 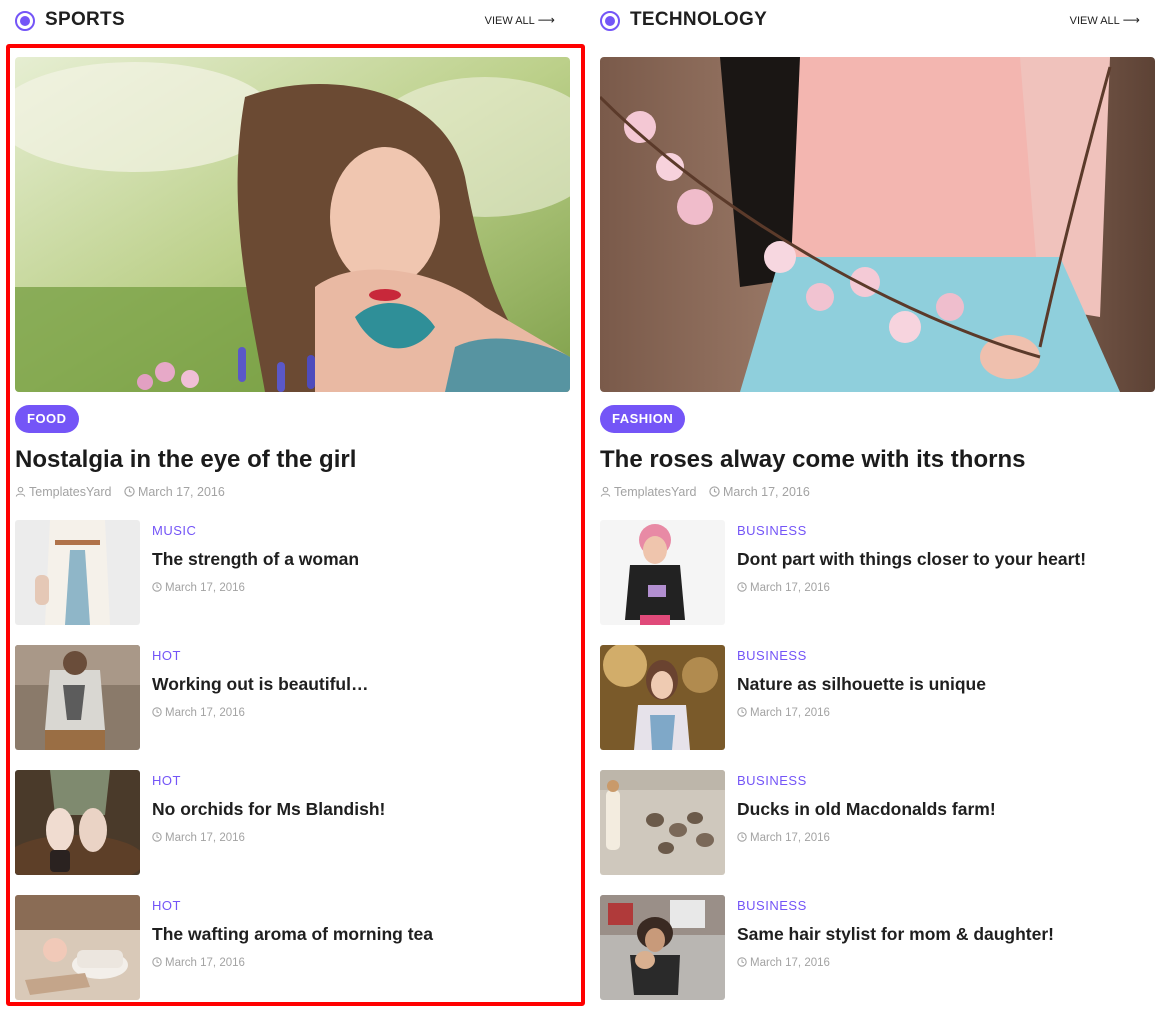 What do you see at coordinates (866, 809) in the screenshot?
I see `post-title: Ducks in old Macdonalds farm!` at bounding box center [866, 809].